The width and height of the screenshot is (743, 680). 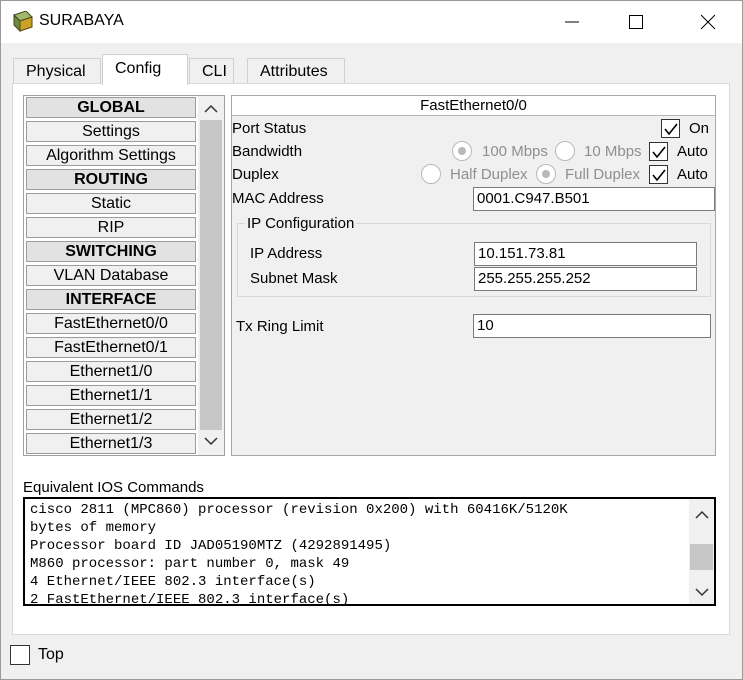 I want to click on minimize-icon, so click(x=572, y=22).